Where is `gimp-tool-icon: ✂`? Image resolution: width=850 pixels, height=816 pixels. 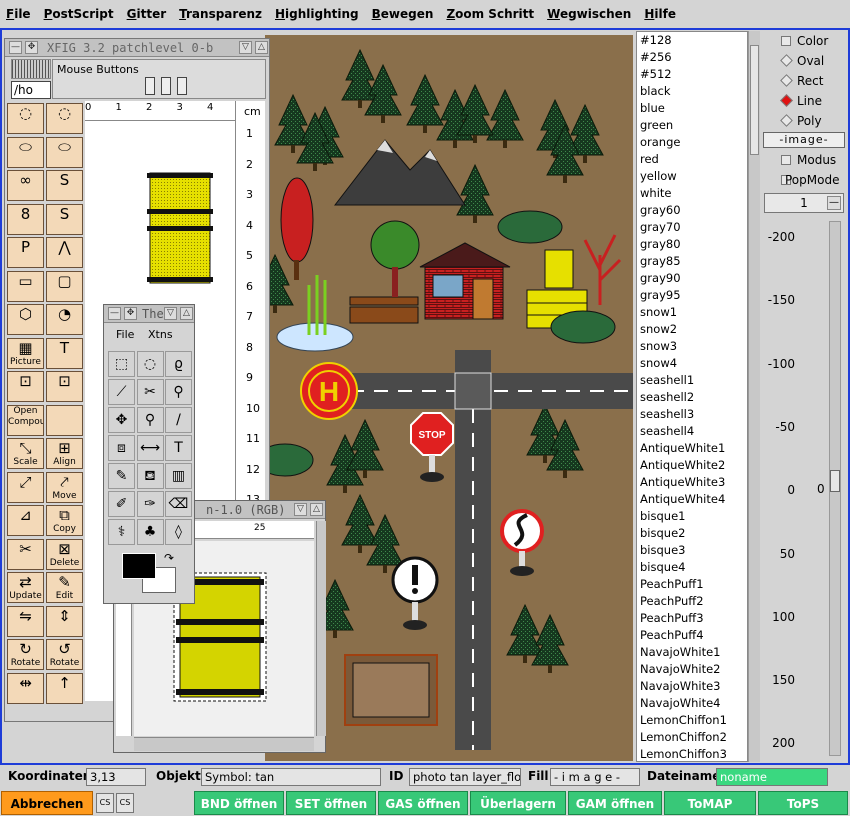 gimp-tool-icon: ✂ is located at coordinates (150, 392).